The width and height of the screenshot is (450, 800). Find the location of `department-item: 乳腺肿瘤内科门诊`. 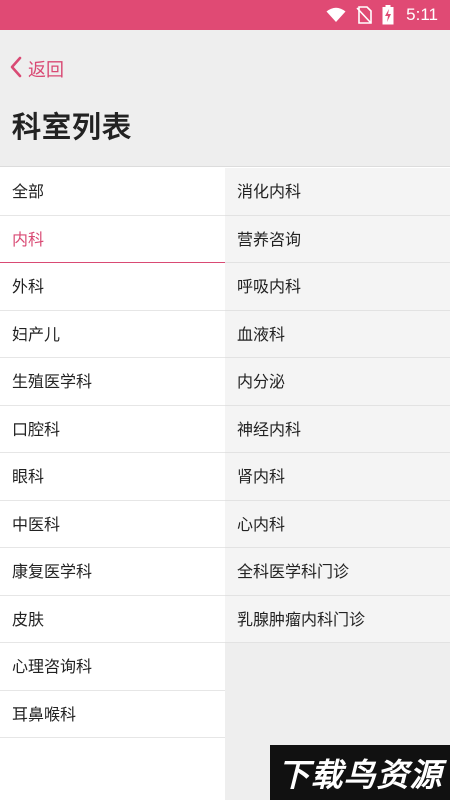

department-item: 乳腺肿瘤内科门诊 is located at coordinates (337, 619).